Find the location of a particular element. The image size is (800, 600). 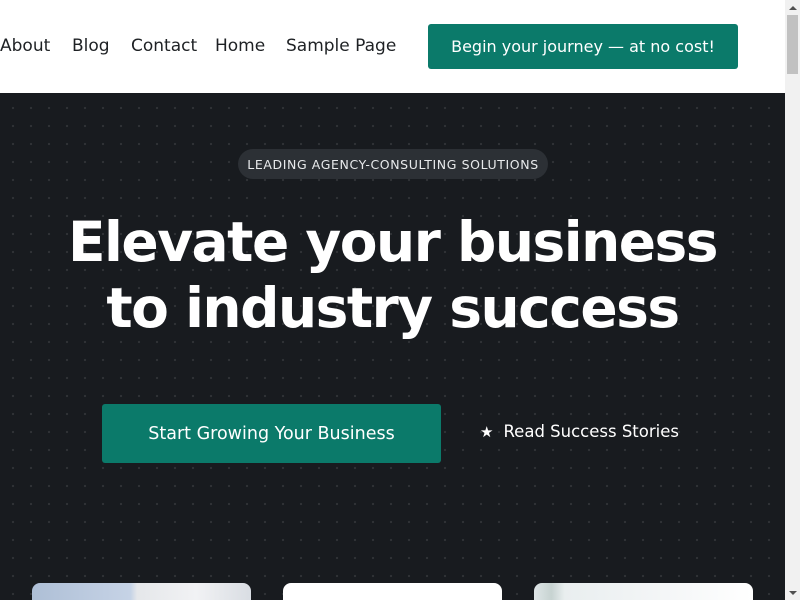

start-growing-label: Start Growing Your Business is located at coordinates (271, 433).